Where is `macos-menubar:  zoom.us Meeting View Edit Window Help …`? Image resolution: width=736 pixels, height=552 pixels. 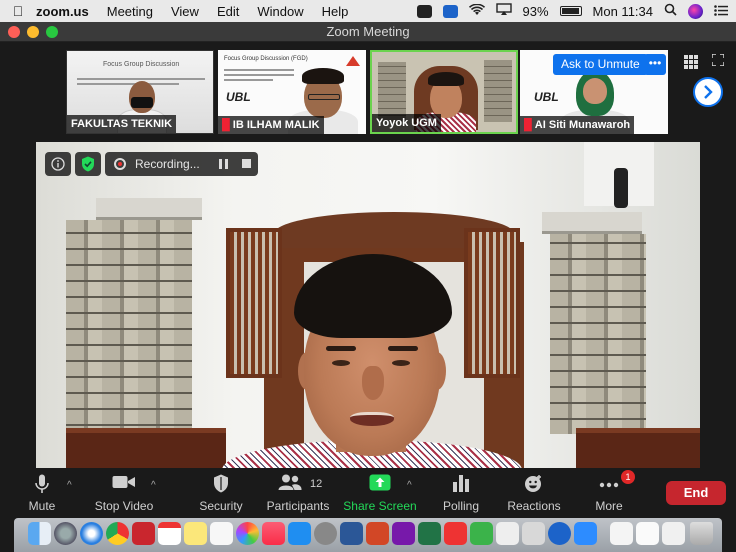
macos-menubar:  zoom.us Meeting View Edit Window Help … is located at coordinates (368, 11).